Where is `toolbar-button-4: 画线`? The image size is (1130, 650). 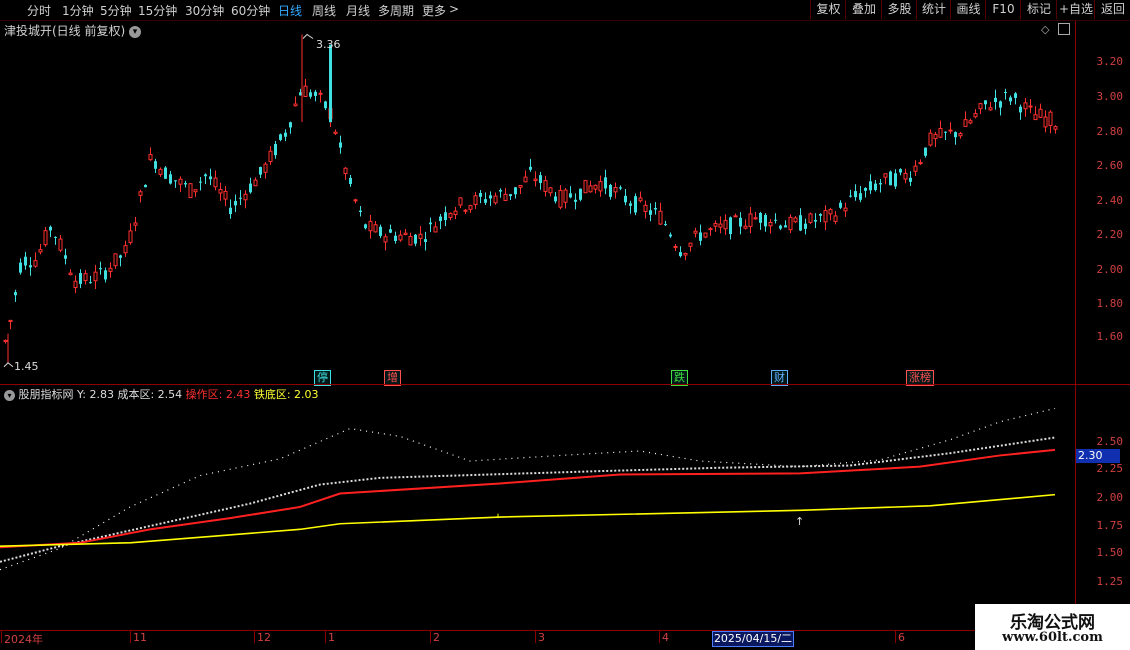
toolbar-button-4: 画线 is located at coordinates (968, 9).